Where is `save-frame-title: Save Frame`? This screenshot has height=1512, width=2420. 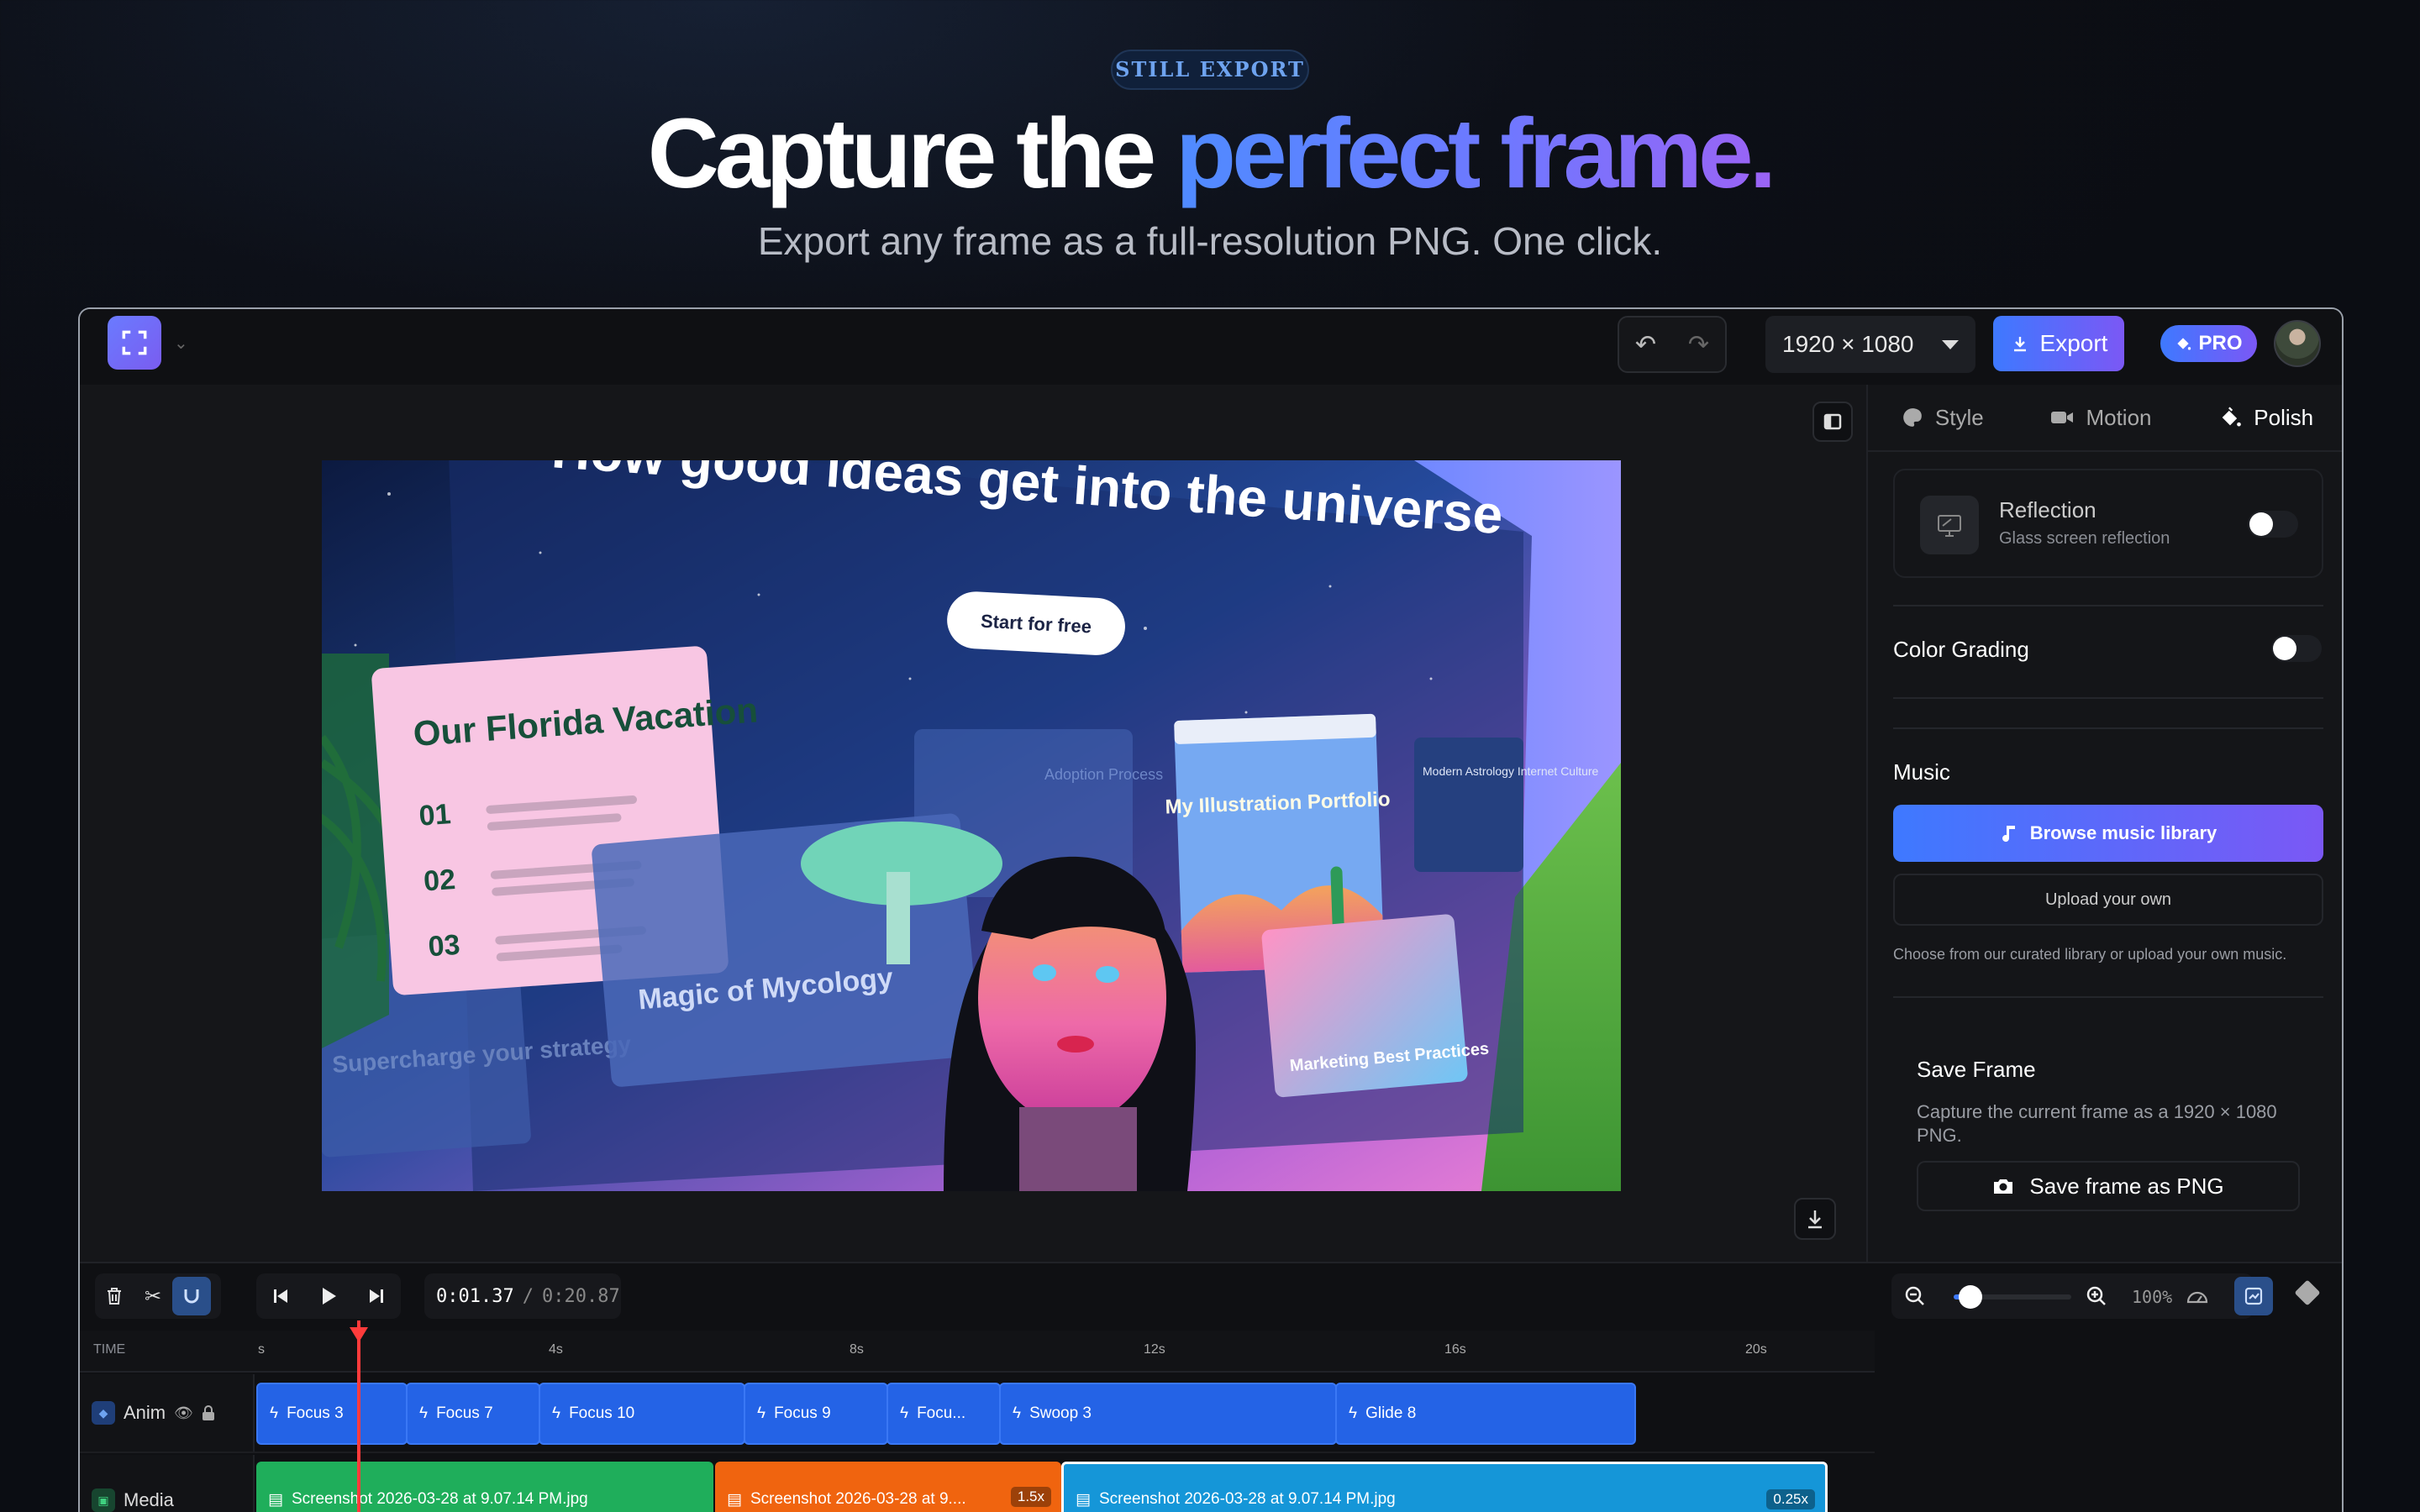 save-frame-title: Save Frame is located at coordinates (1977, 1069).